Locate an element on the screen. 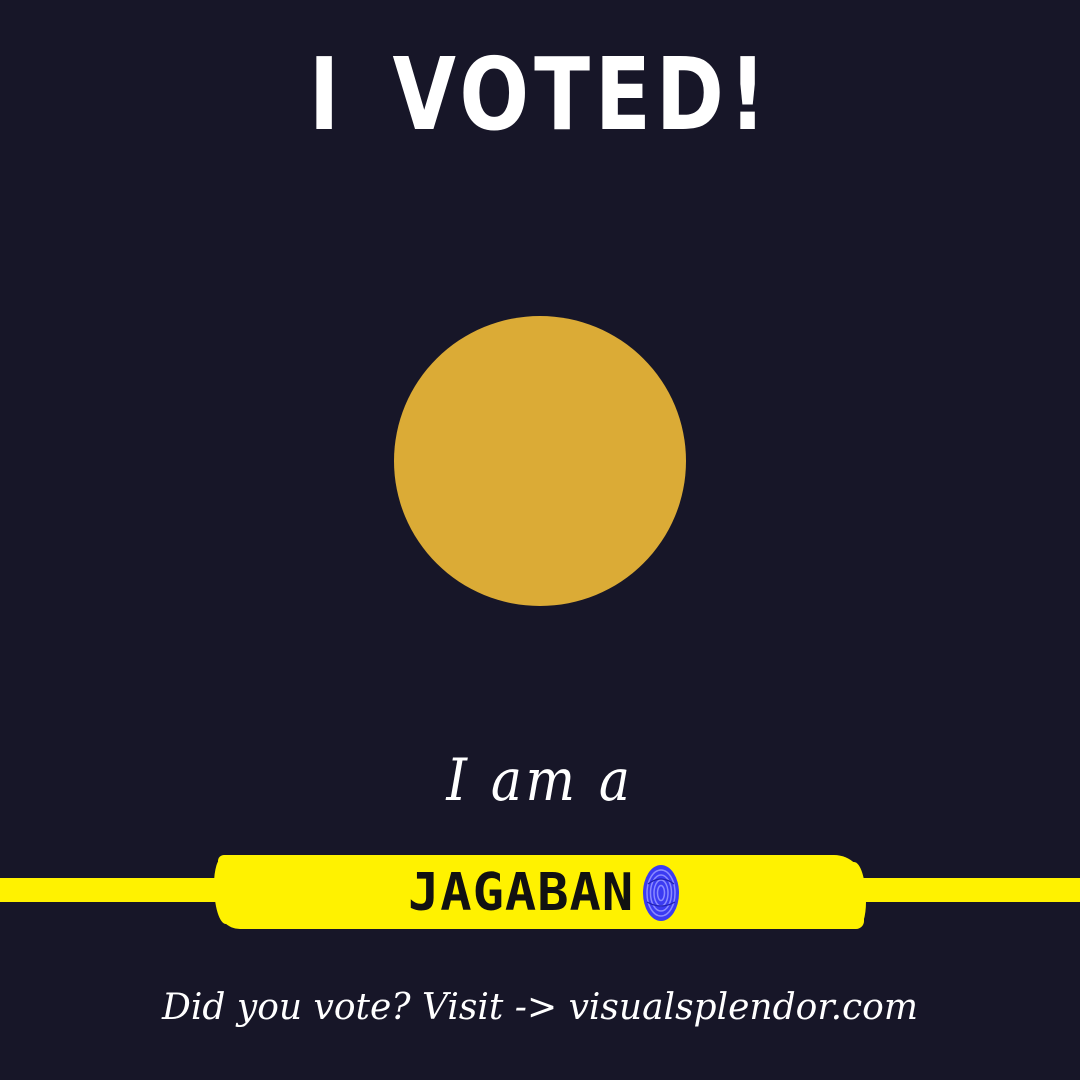  tagline: I am a is located at coordinates (540, 780).